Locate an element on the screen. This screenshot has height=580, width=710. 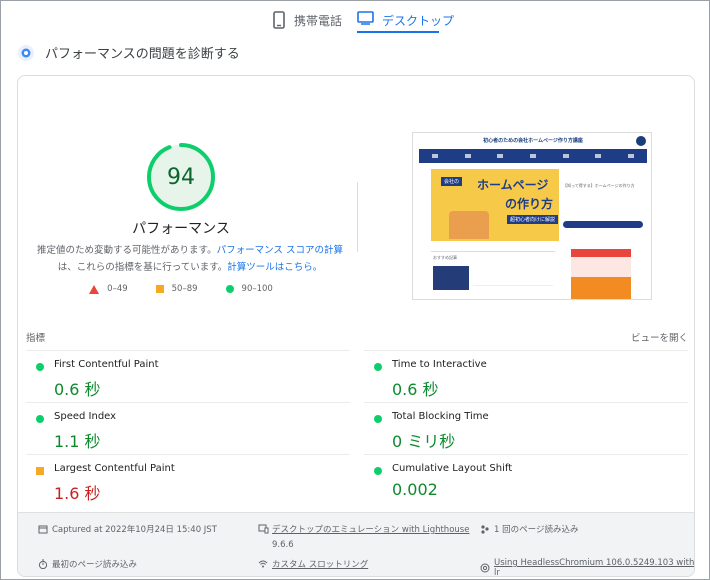
initial-load-row: 最初のページ読み込み is located at coordinates (87, 564).